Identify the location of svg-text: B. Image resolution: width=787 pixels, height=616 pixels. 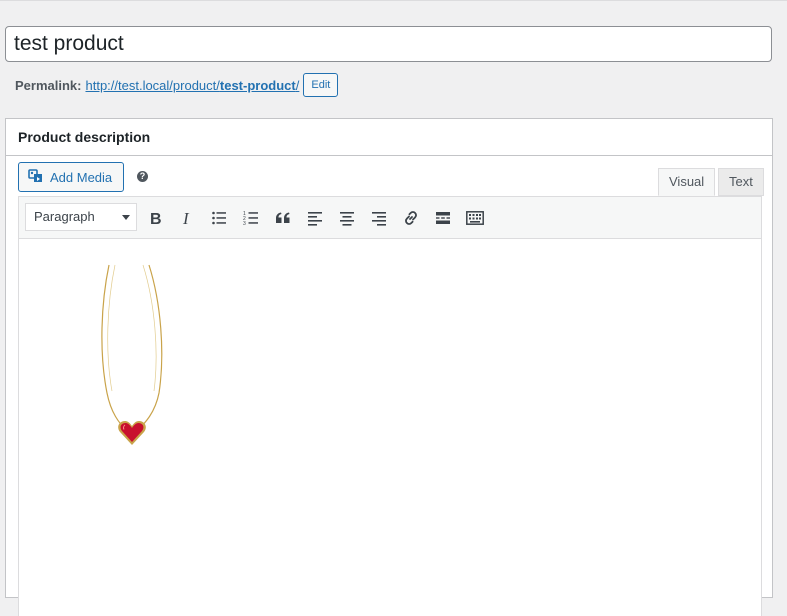
(156, 218).